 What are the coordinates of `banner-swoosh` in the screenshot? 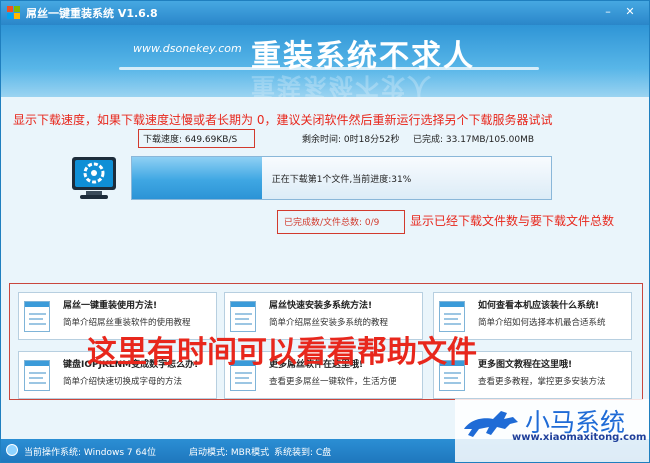 It's located at (329, 68).